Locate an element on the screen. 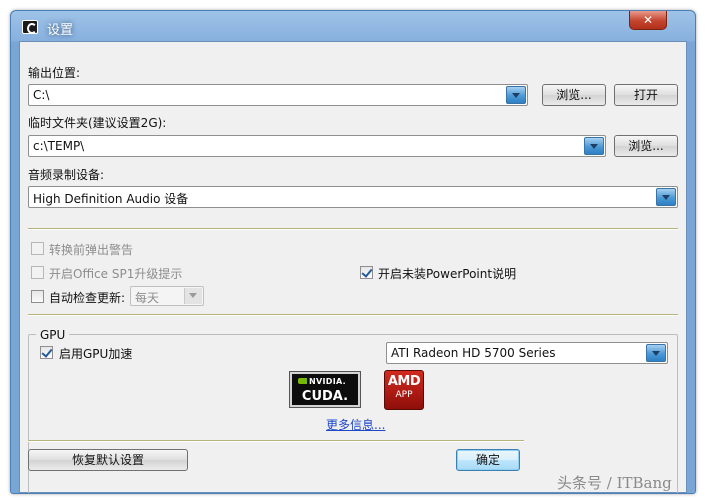 Image resolution: width=707 pixels, height=500 pixels. output-location-combo: C:\ is located at coordinates (278, 95).